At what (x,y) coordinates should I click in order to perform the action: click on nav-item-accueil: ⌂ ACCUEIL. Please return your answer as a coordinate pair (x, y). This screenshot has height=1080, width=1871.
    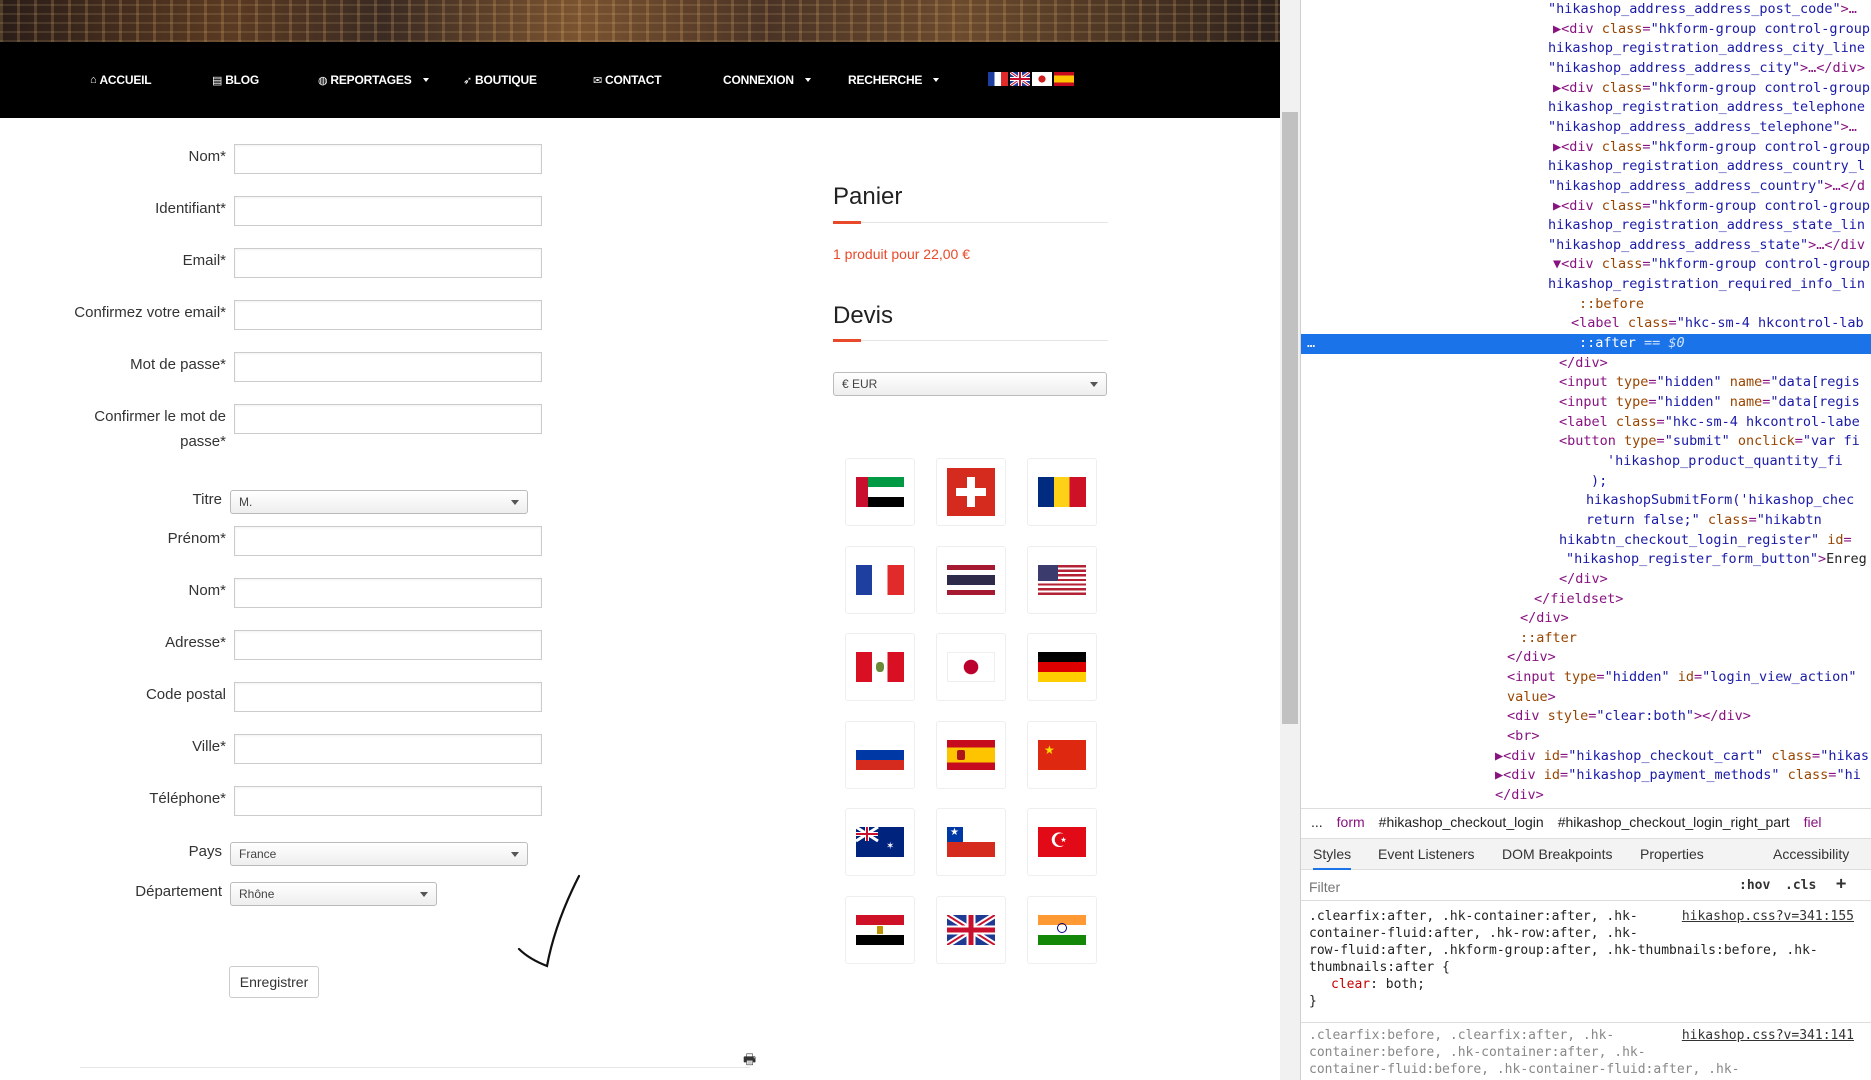
    Looking at the image, I should click on (121, 80).